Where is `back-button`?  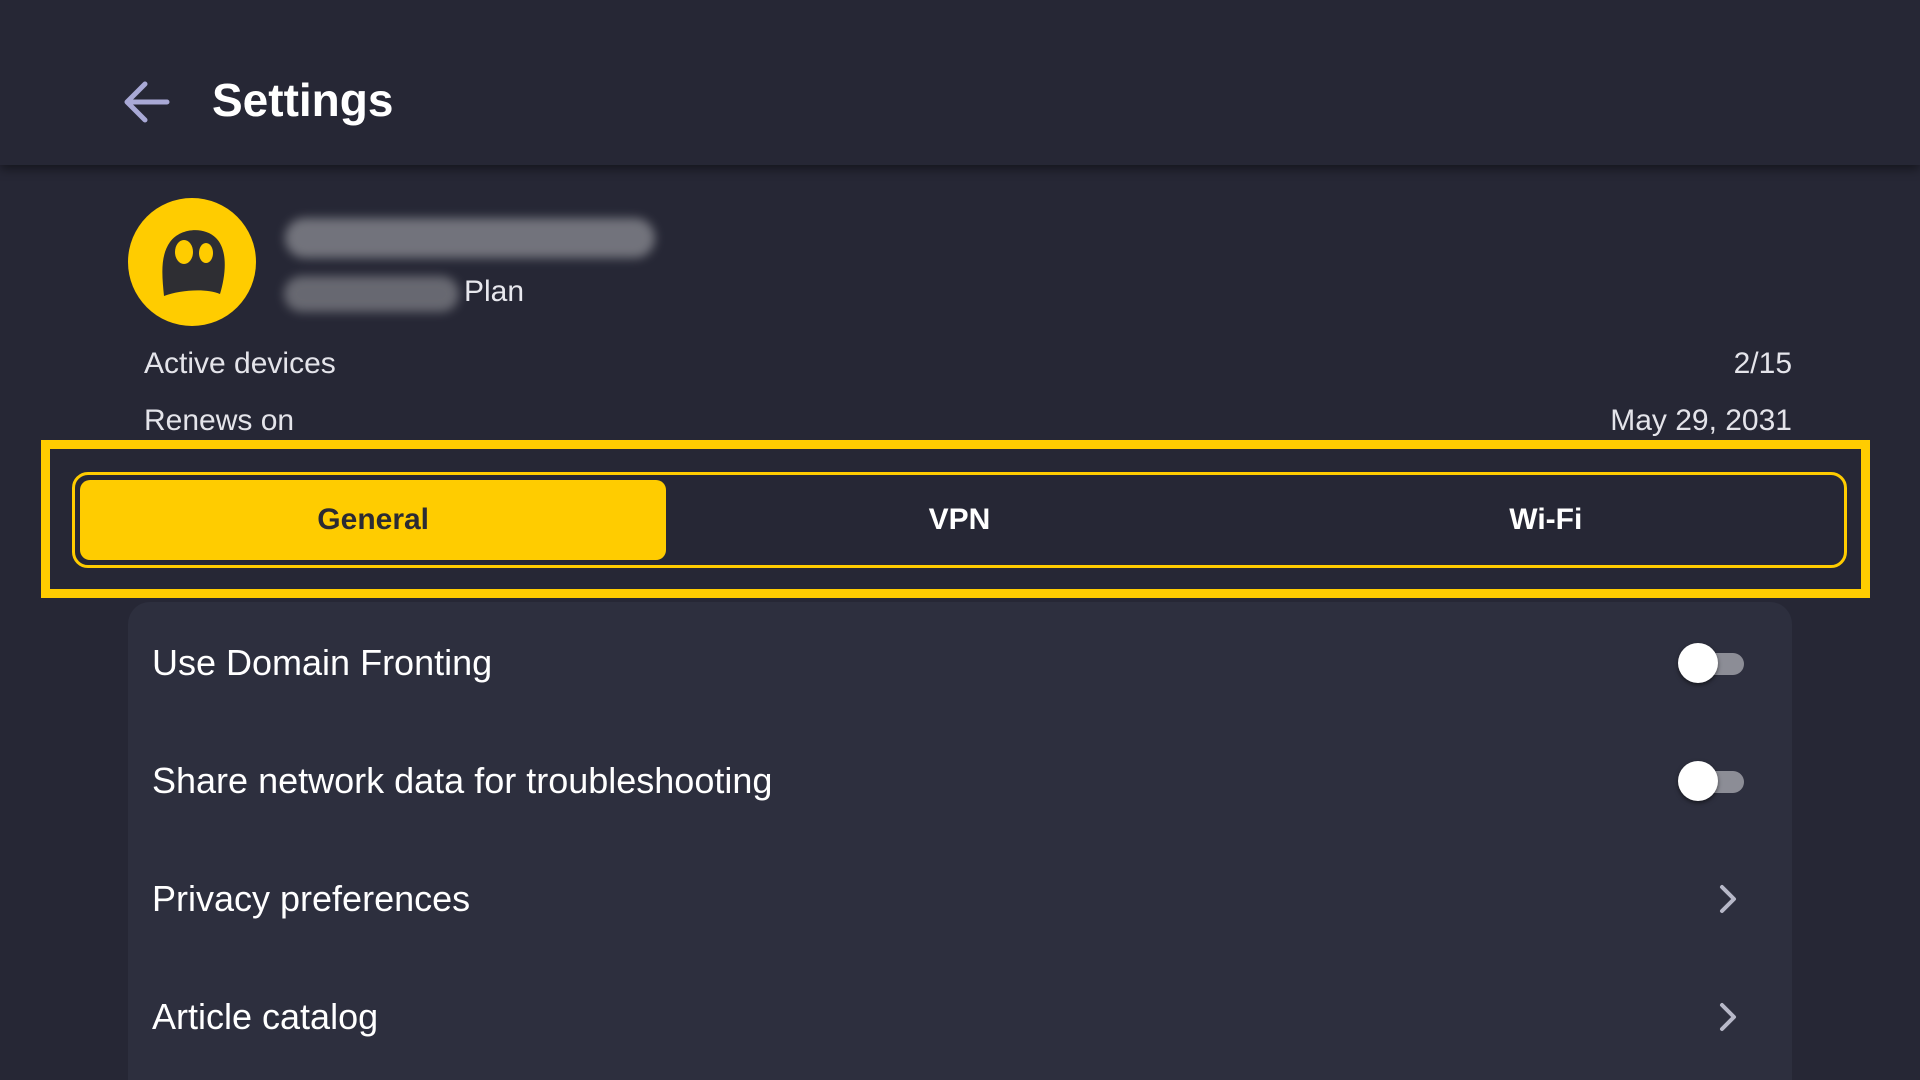
back-button is located at coordinates (146, 102).